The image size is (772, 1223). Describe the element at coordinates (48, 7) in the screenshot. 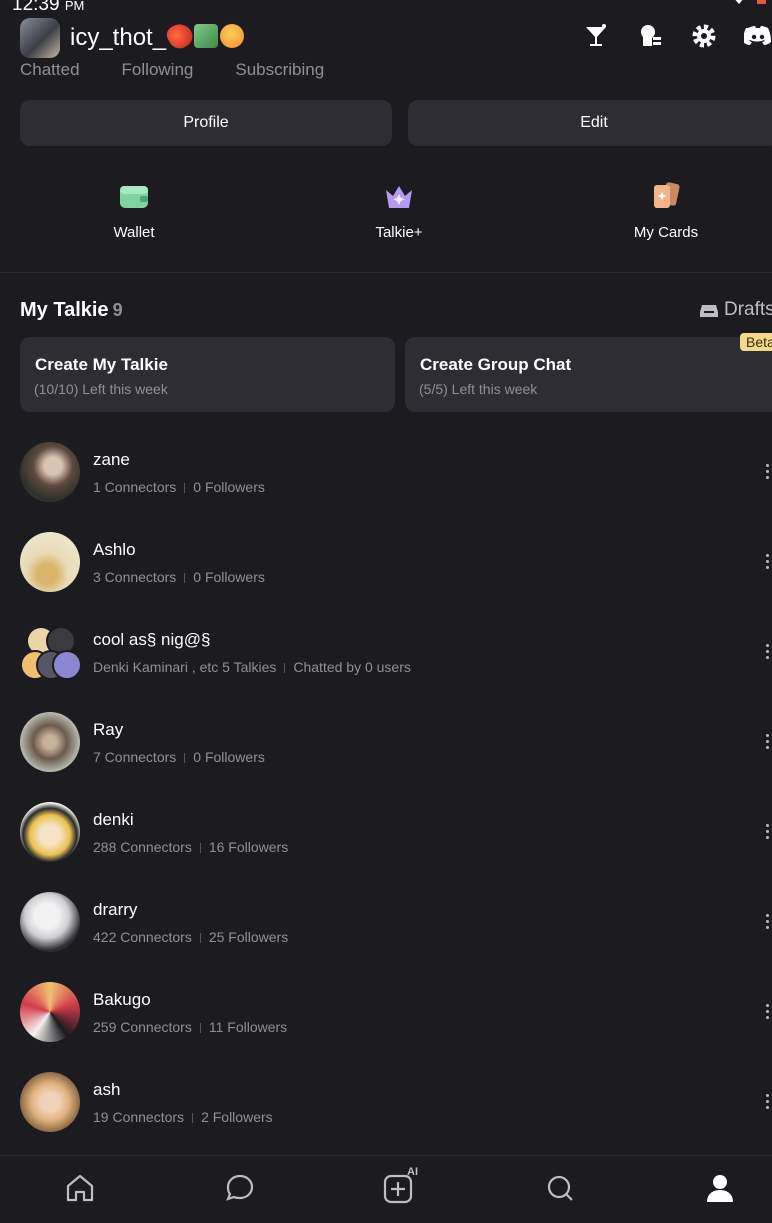

I see `status-time: 12:39 PM` at that location.